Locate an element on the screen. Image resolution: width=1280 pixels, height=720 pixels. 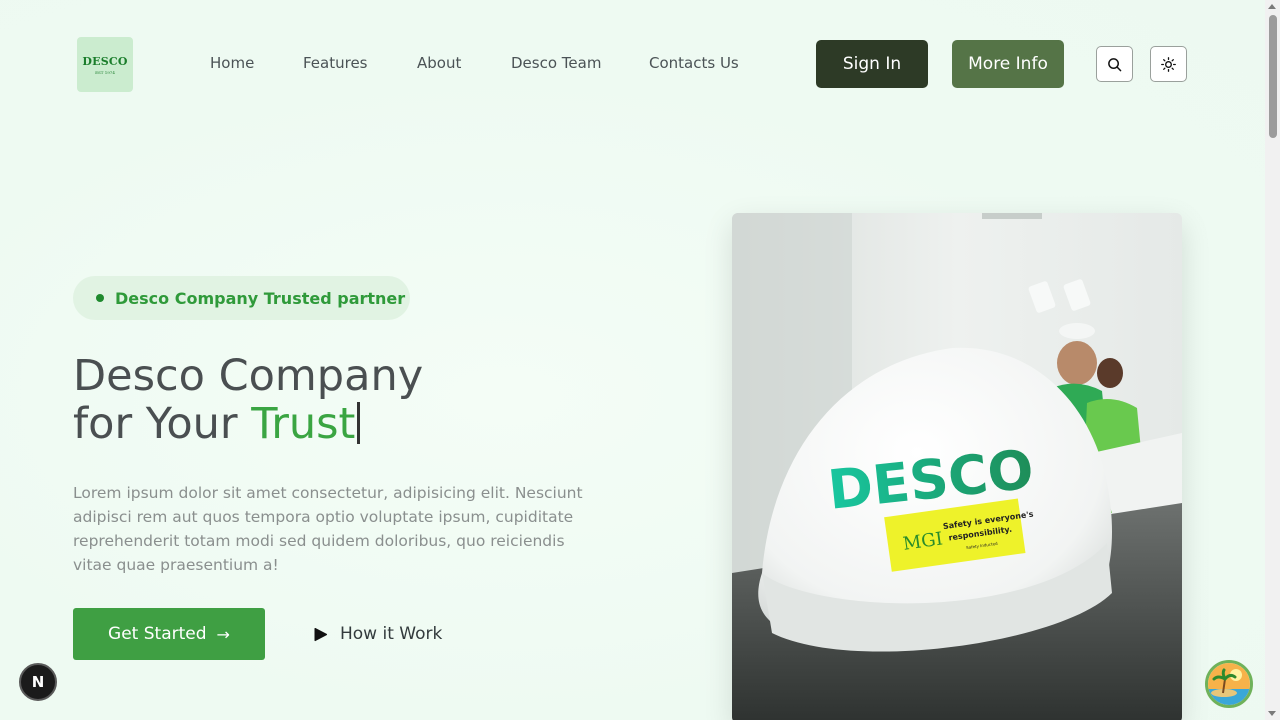
nav-item-desco-team: Desco Team is located at coordinates (556, 63).